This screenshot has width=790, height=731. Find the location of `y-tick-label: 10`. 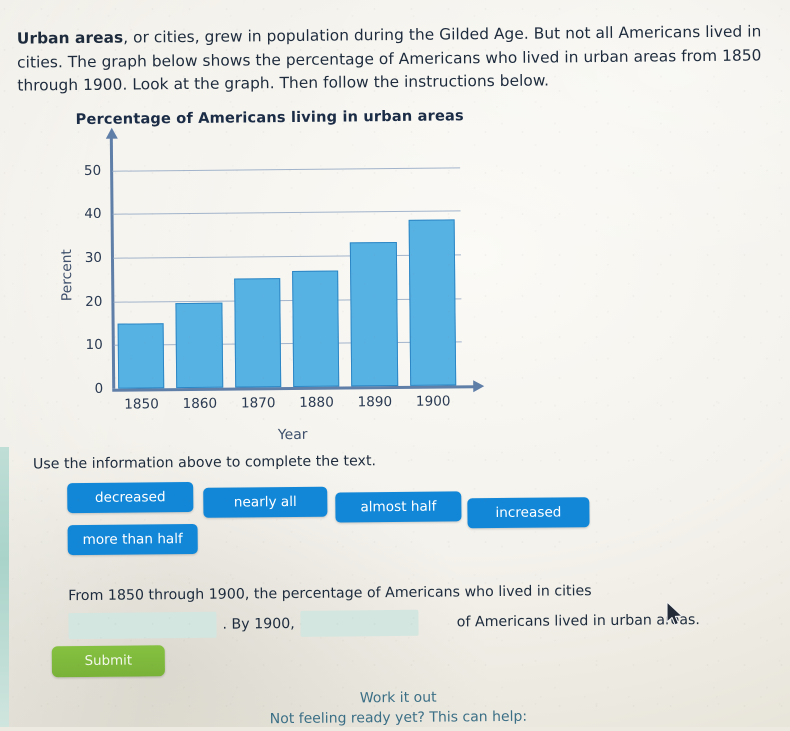

y-tick-label: 10 is located at coordinates (94, 345).